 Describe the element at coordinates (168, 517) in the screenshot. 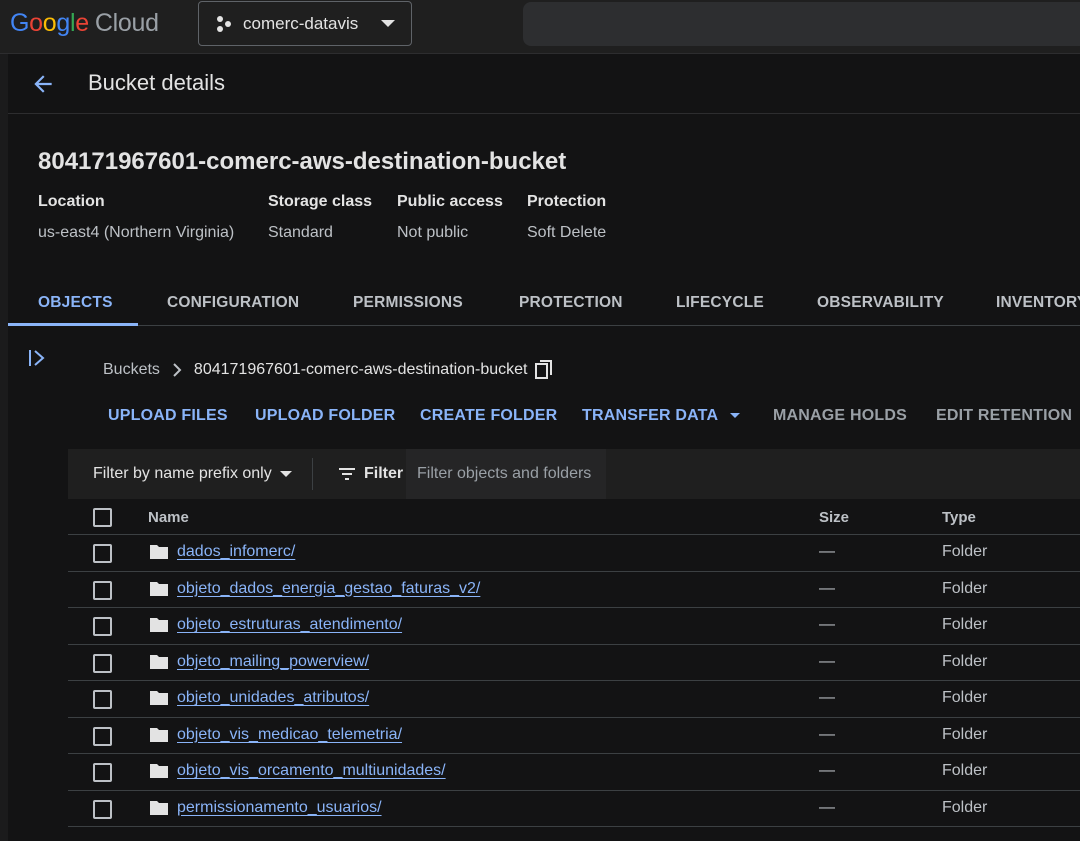

I see `column-header-name: Name` at that location.